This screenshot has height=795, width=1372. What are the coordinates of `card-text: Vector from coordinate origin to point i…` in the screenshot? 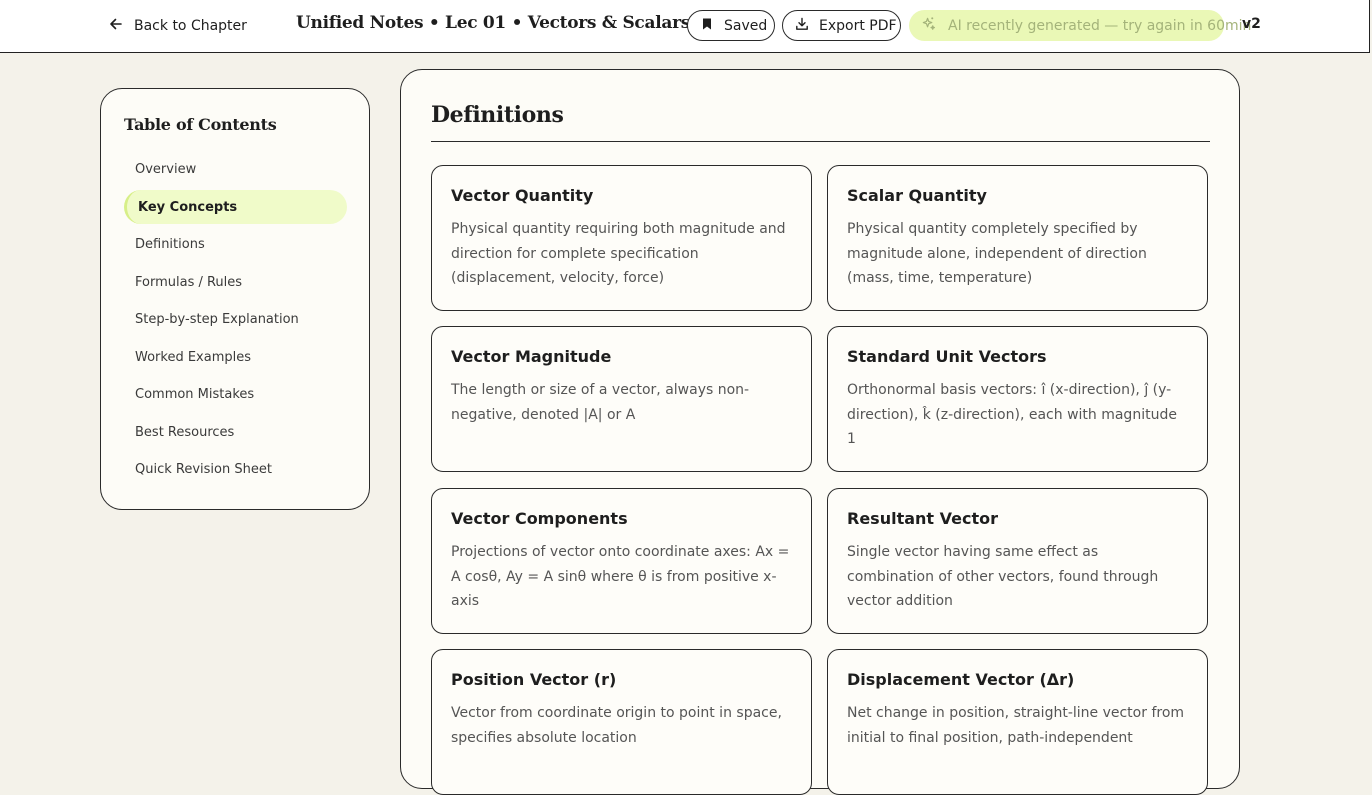 It's located at (616, 725).